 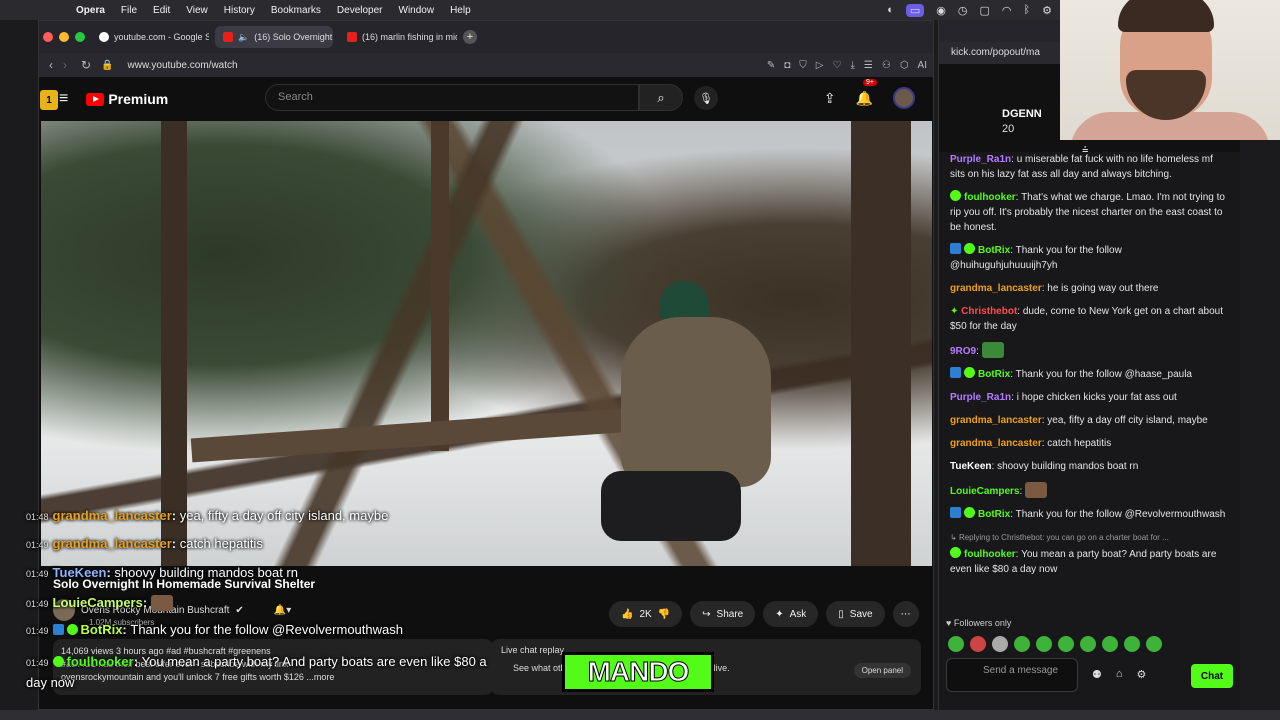 What do you see at coordinates (868, 65) in the screenshot?
I see `bookmark-icon: ☰` at bounding box center [868, 65].